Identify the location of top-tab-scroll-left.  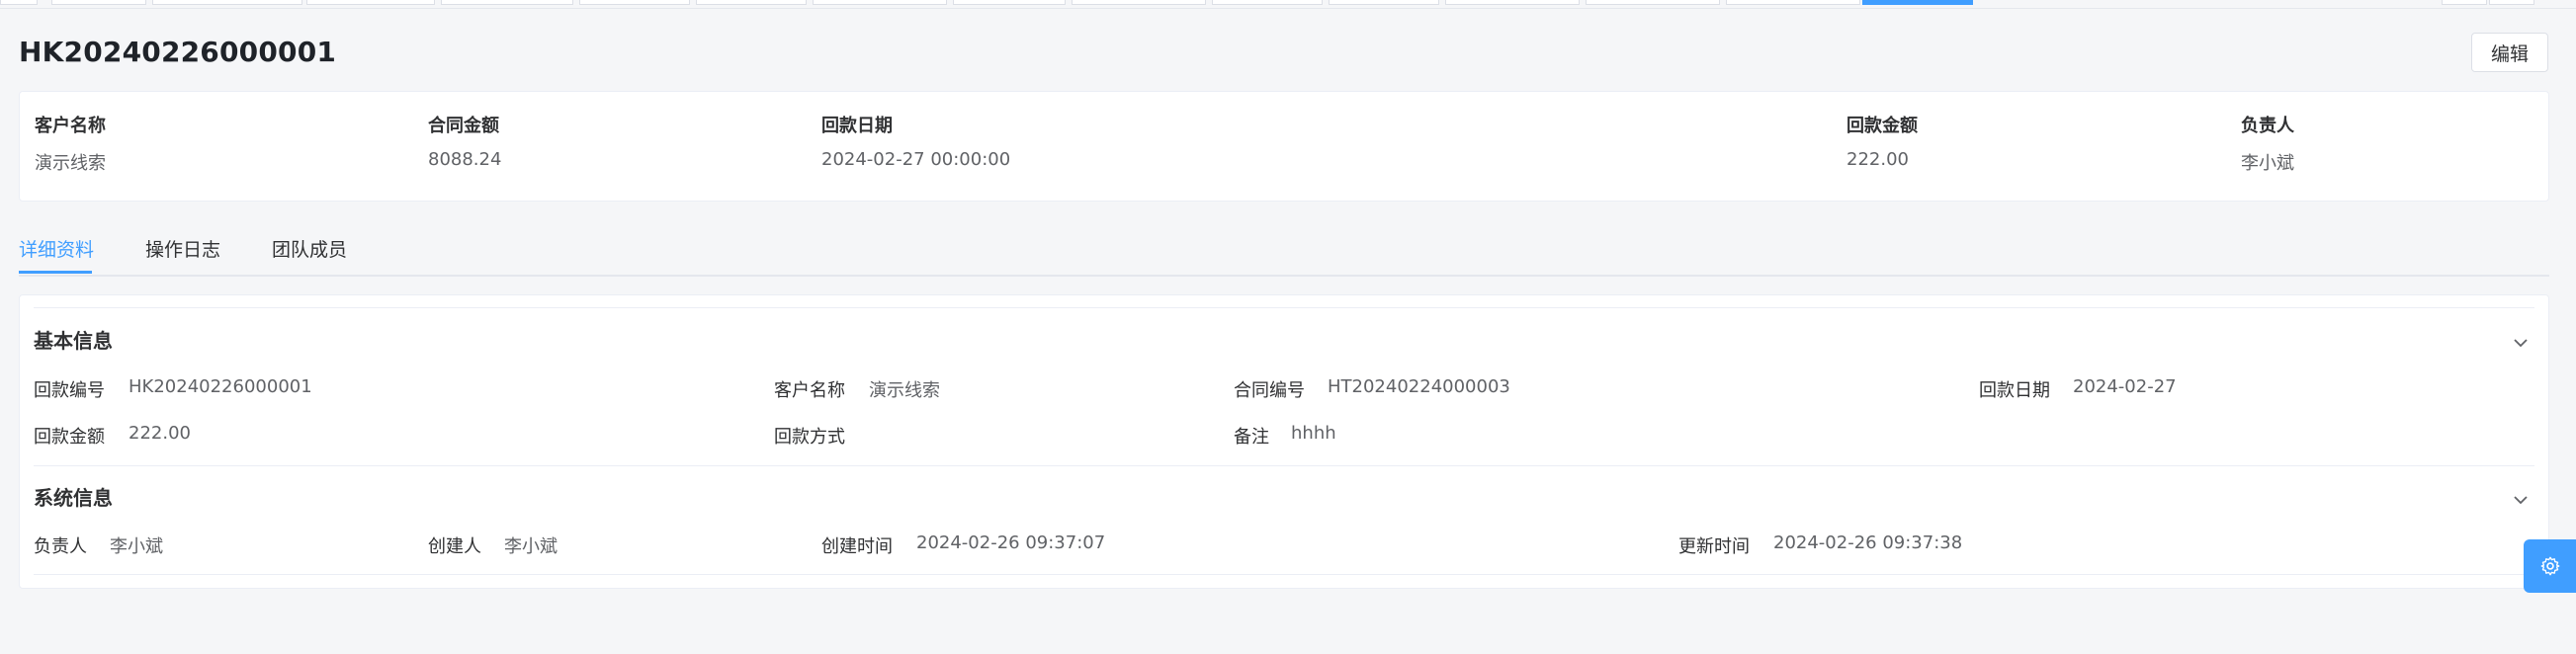
(2464, 2).